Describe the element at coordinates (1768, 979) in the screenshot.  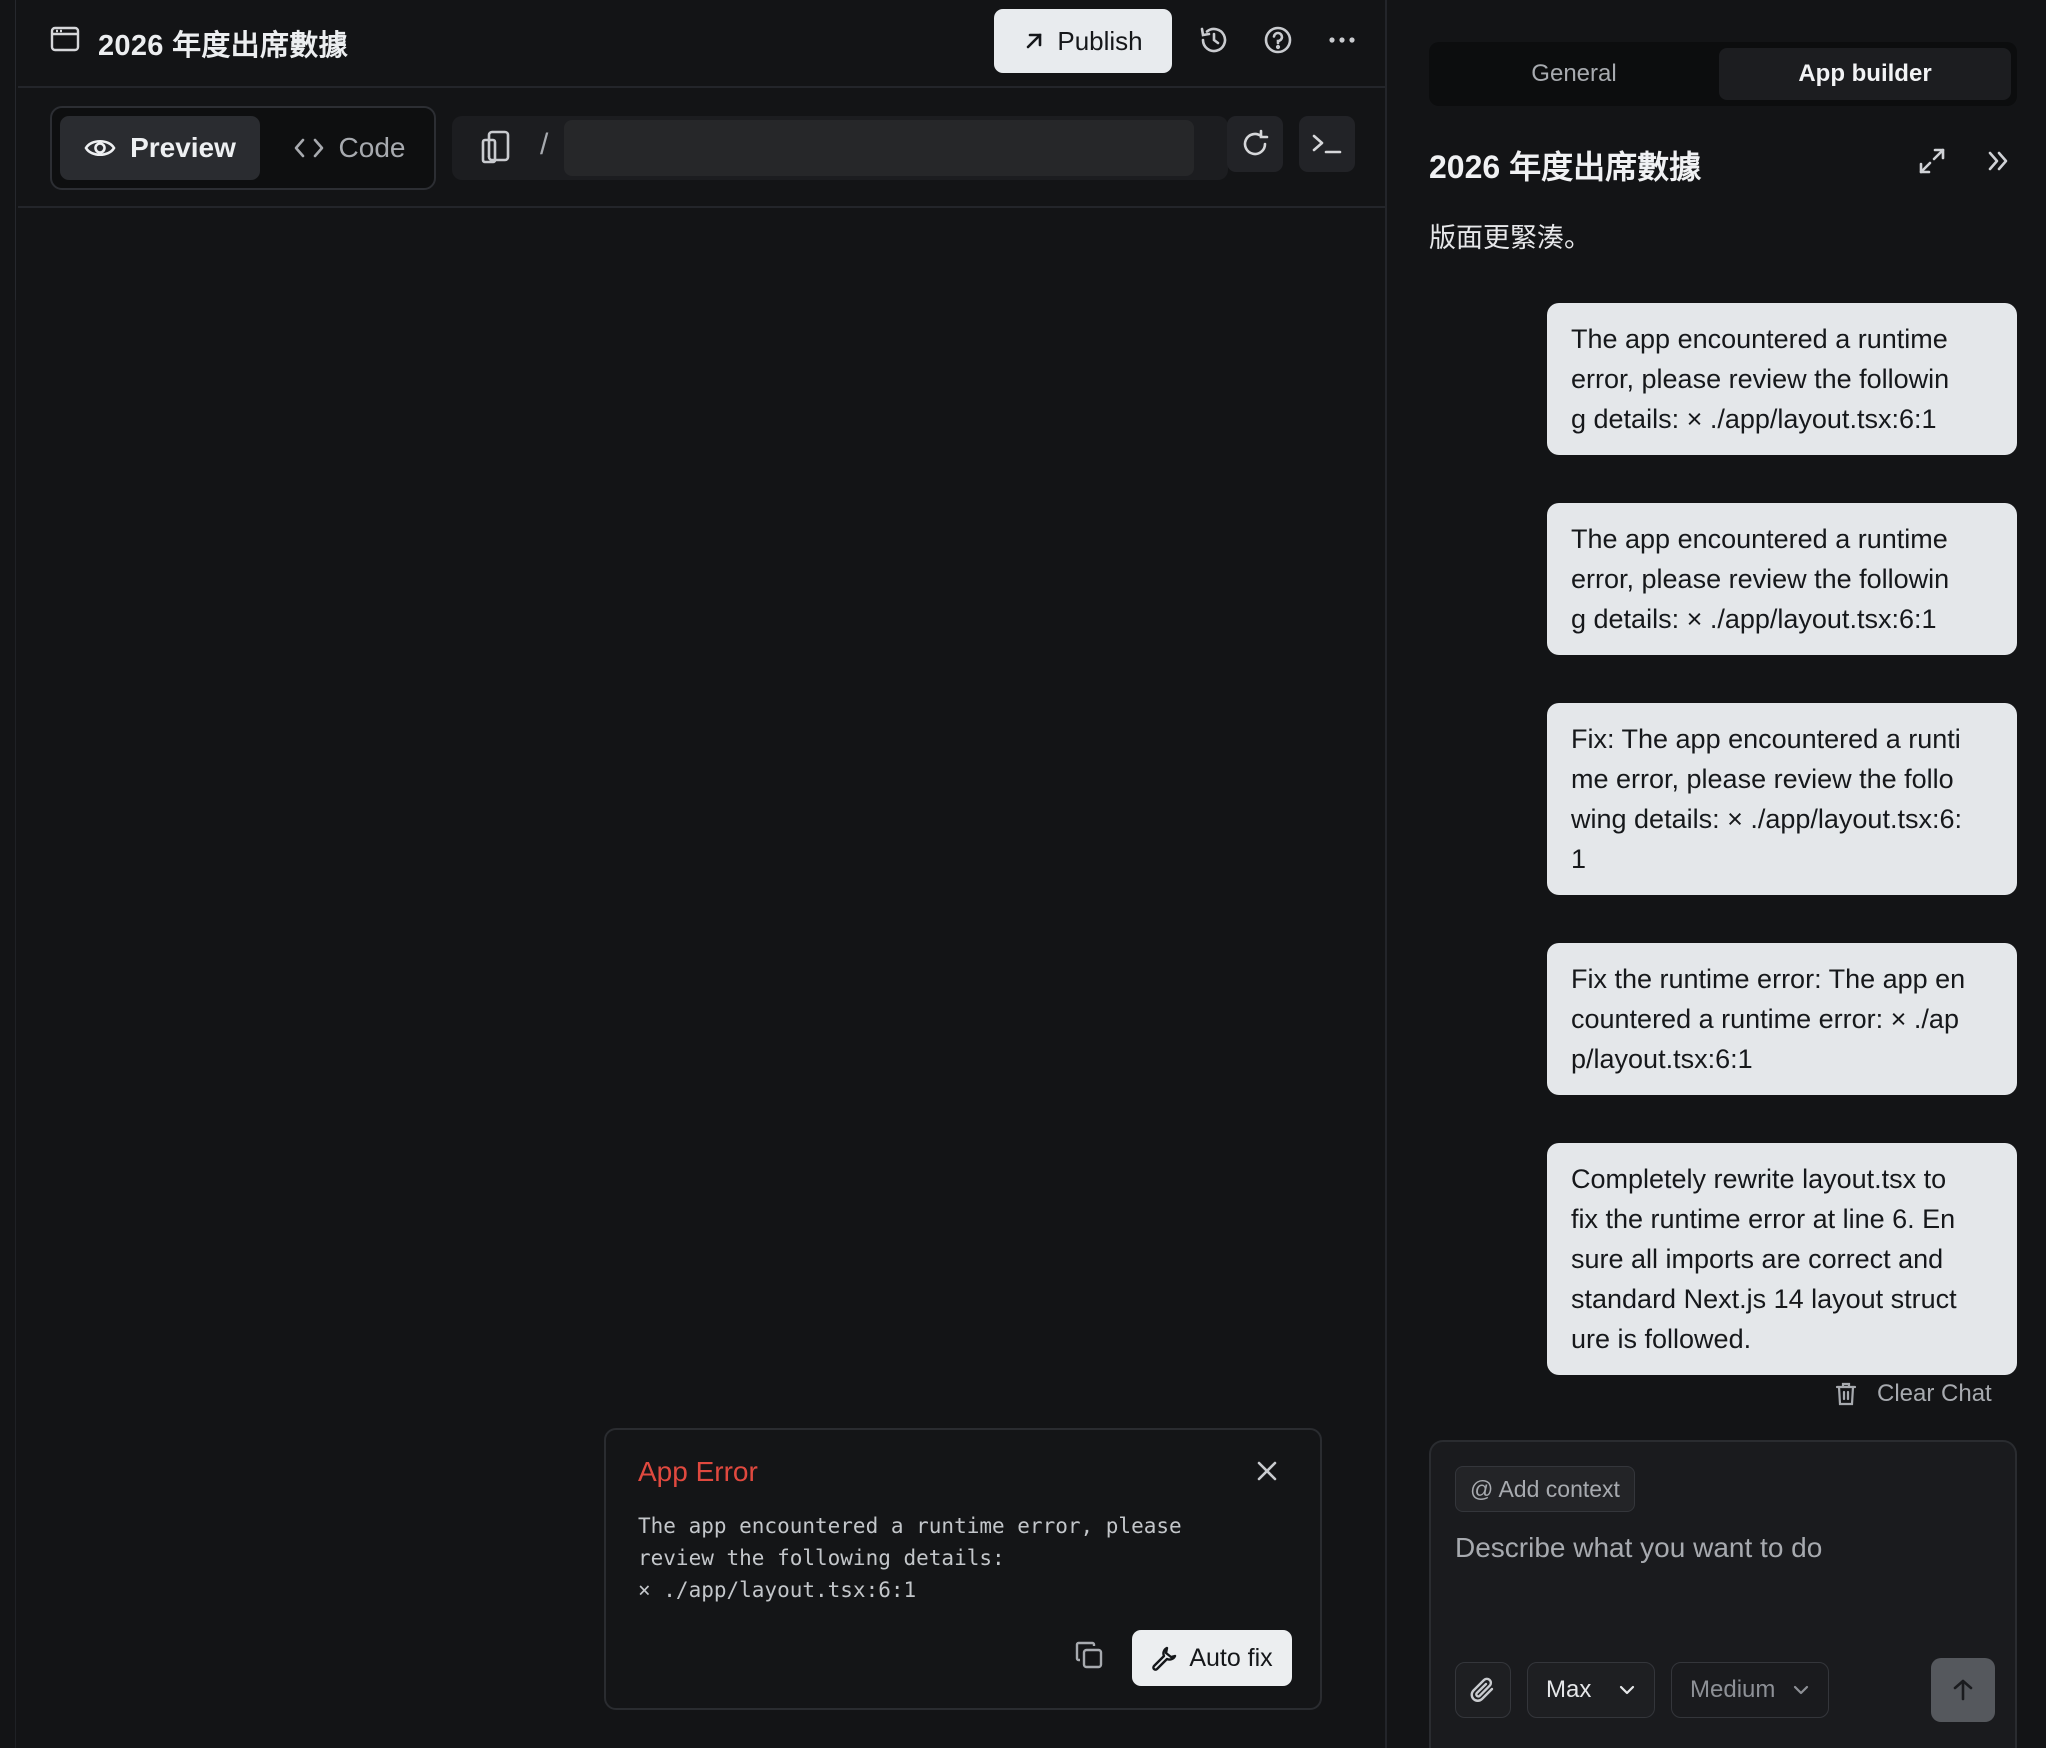
I see `message-line: Fix the runtime error: The app en` at that location.